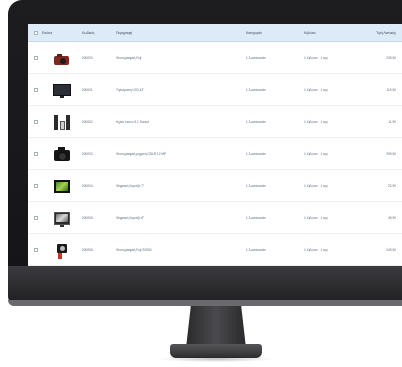 The width and height of the screenshot is (402, 367). I want to click on row-code: 000005, so click(87, 217).